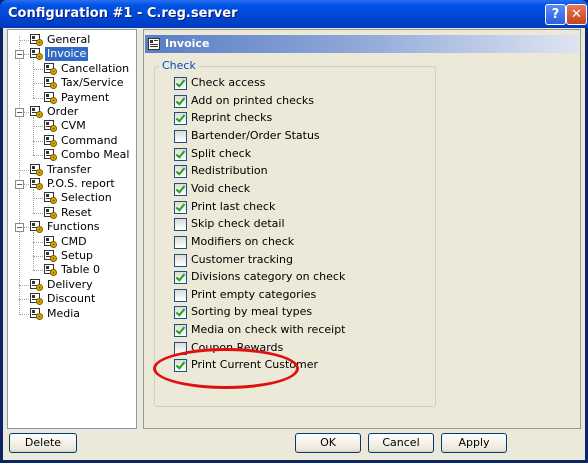 The image size is (588, 463). I want to click on checkbox-row: Media on check with receipt, so click(274, 331).